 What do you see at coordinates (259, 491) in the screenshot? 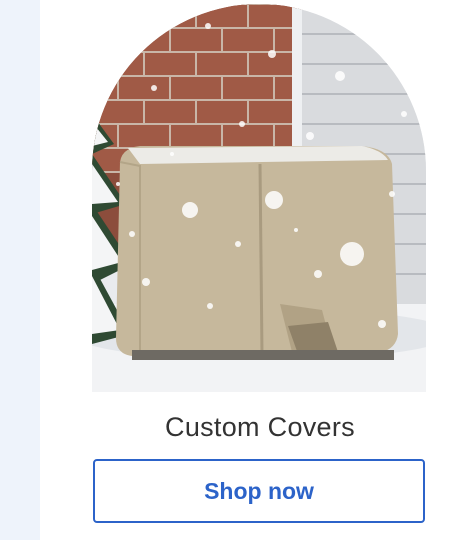
I see `shop-now-button: Shop now` at bounding box center [259, 491].